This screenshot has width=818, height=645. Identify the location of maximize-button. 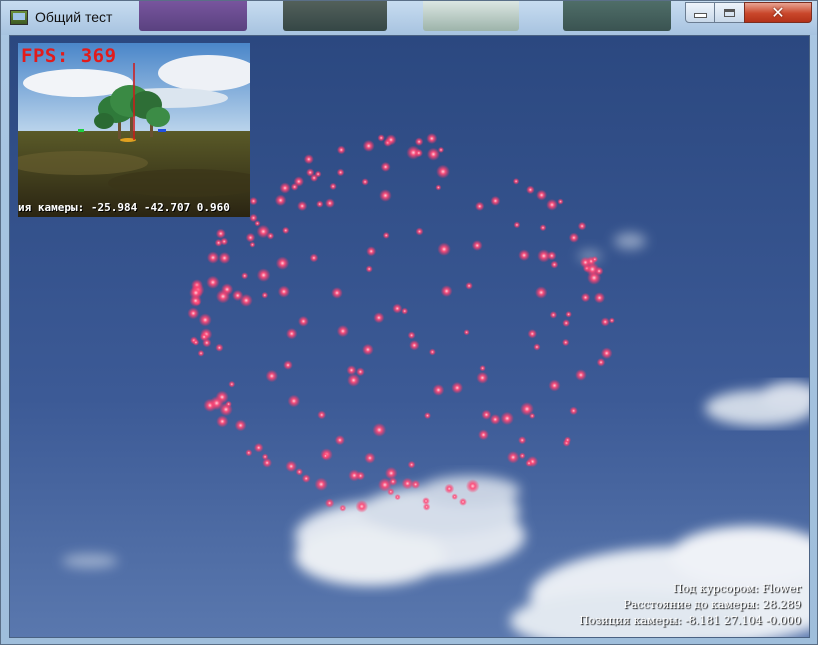
(729, 12).